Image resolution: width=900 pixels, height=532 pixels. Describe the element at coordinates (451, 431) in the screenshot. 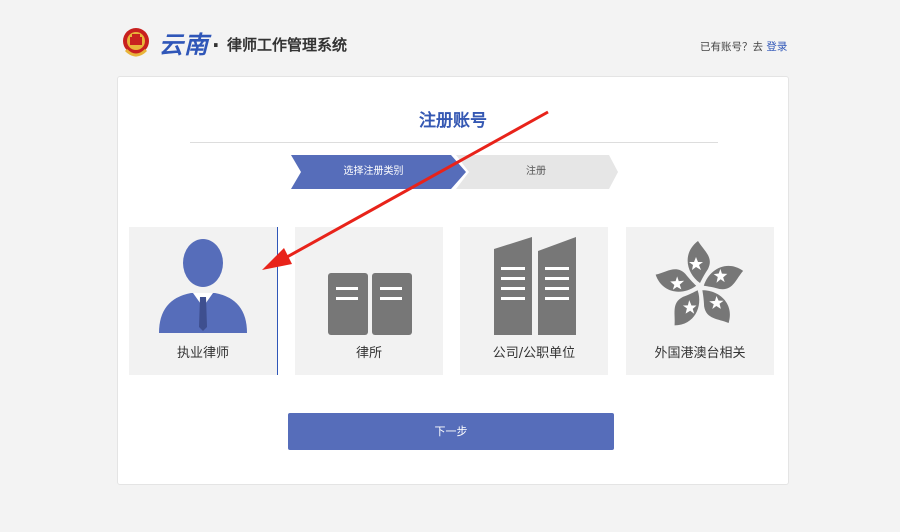

I see `next-step-button: 下一步` at that location.